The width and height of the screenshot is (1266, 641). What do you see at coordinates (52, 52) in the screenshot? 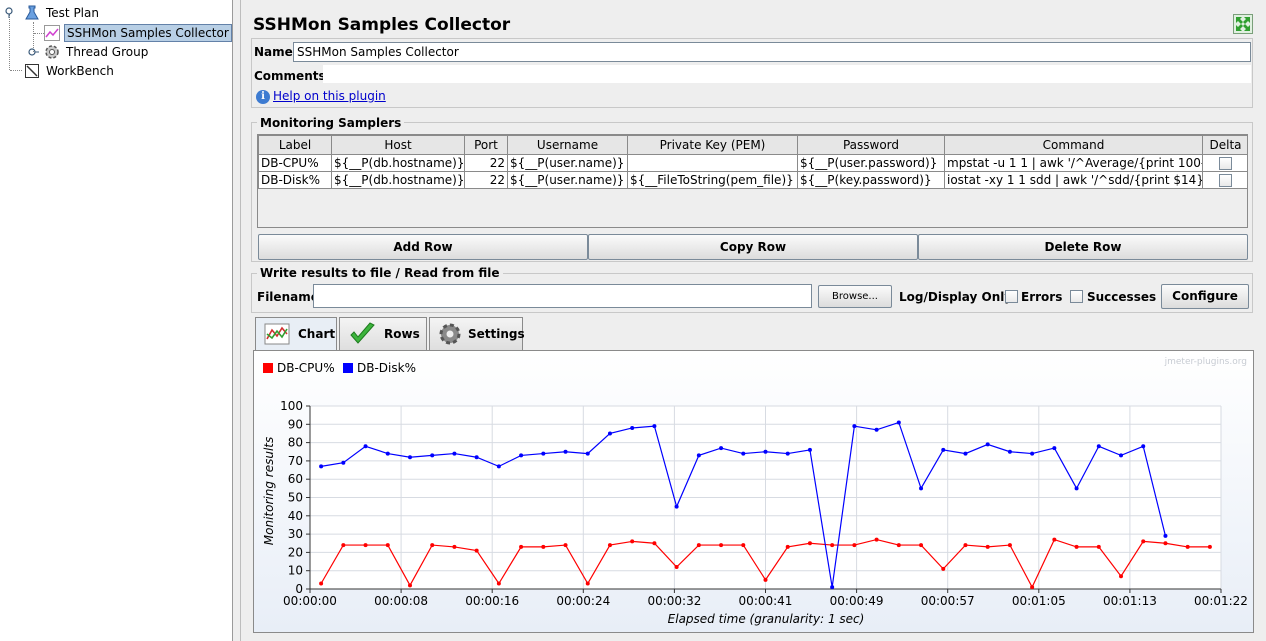
I see `gear-icon` at bounding box center [52, 52].